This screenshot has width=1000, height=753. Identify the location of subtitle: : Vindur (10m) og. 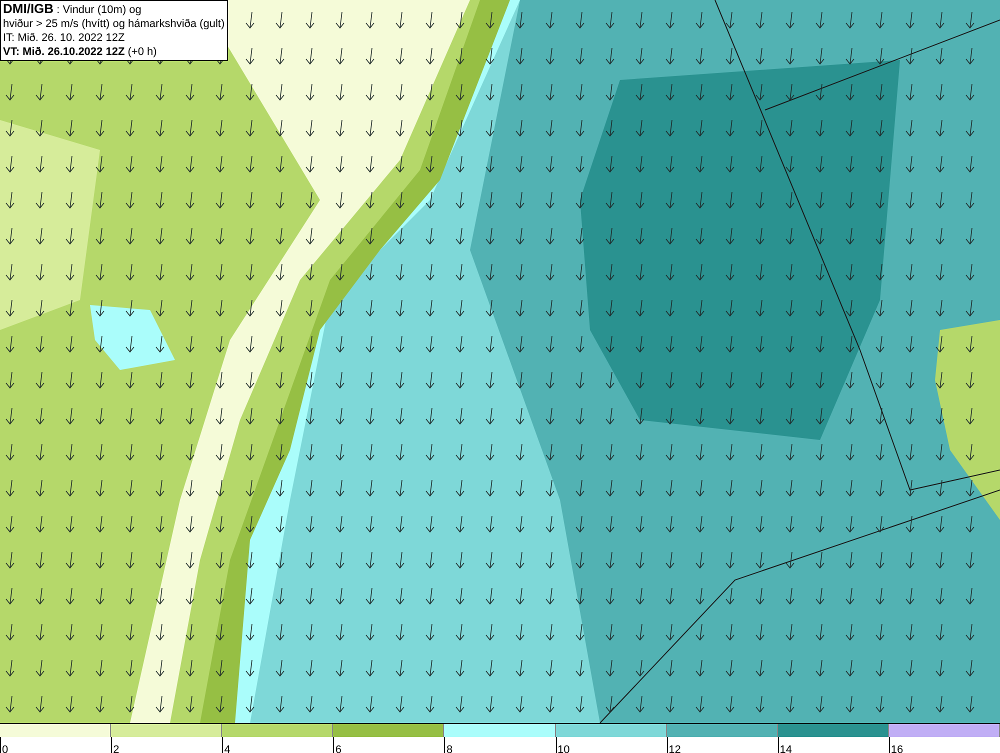
(99, 10).